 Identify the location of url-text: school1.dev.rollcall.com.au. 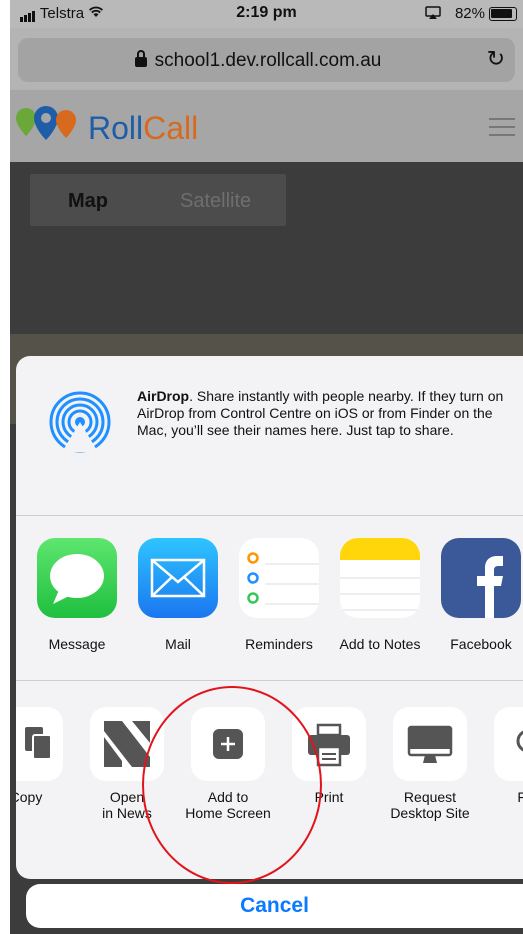
(268, 60).